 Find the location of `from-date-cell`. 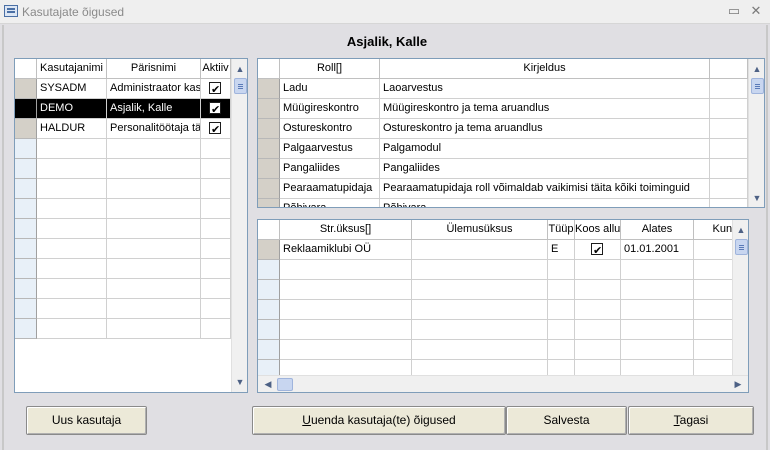

from-date-cell is located at coordinates (657, 270).